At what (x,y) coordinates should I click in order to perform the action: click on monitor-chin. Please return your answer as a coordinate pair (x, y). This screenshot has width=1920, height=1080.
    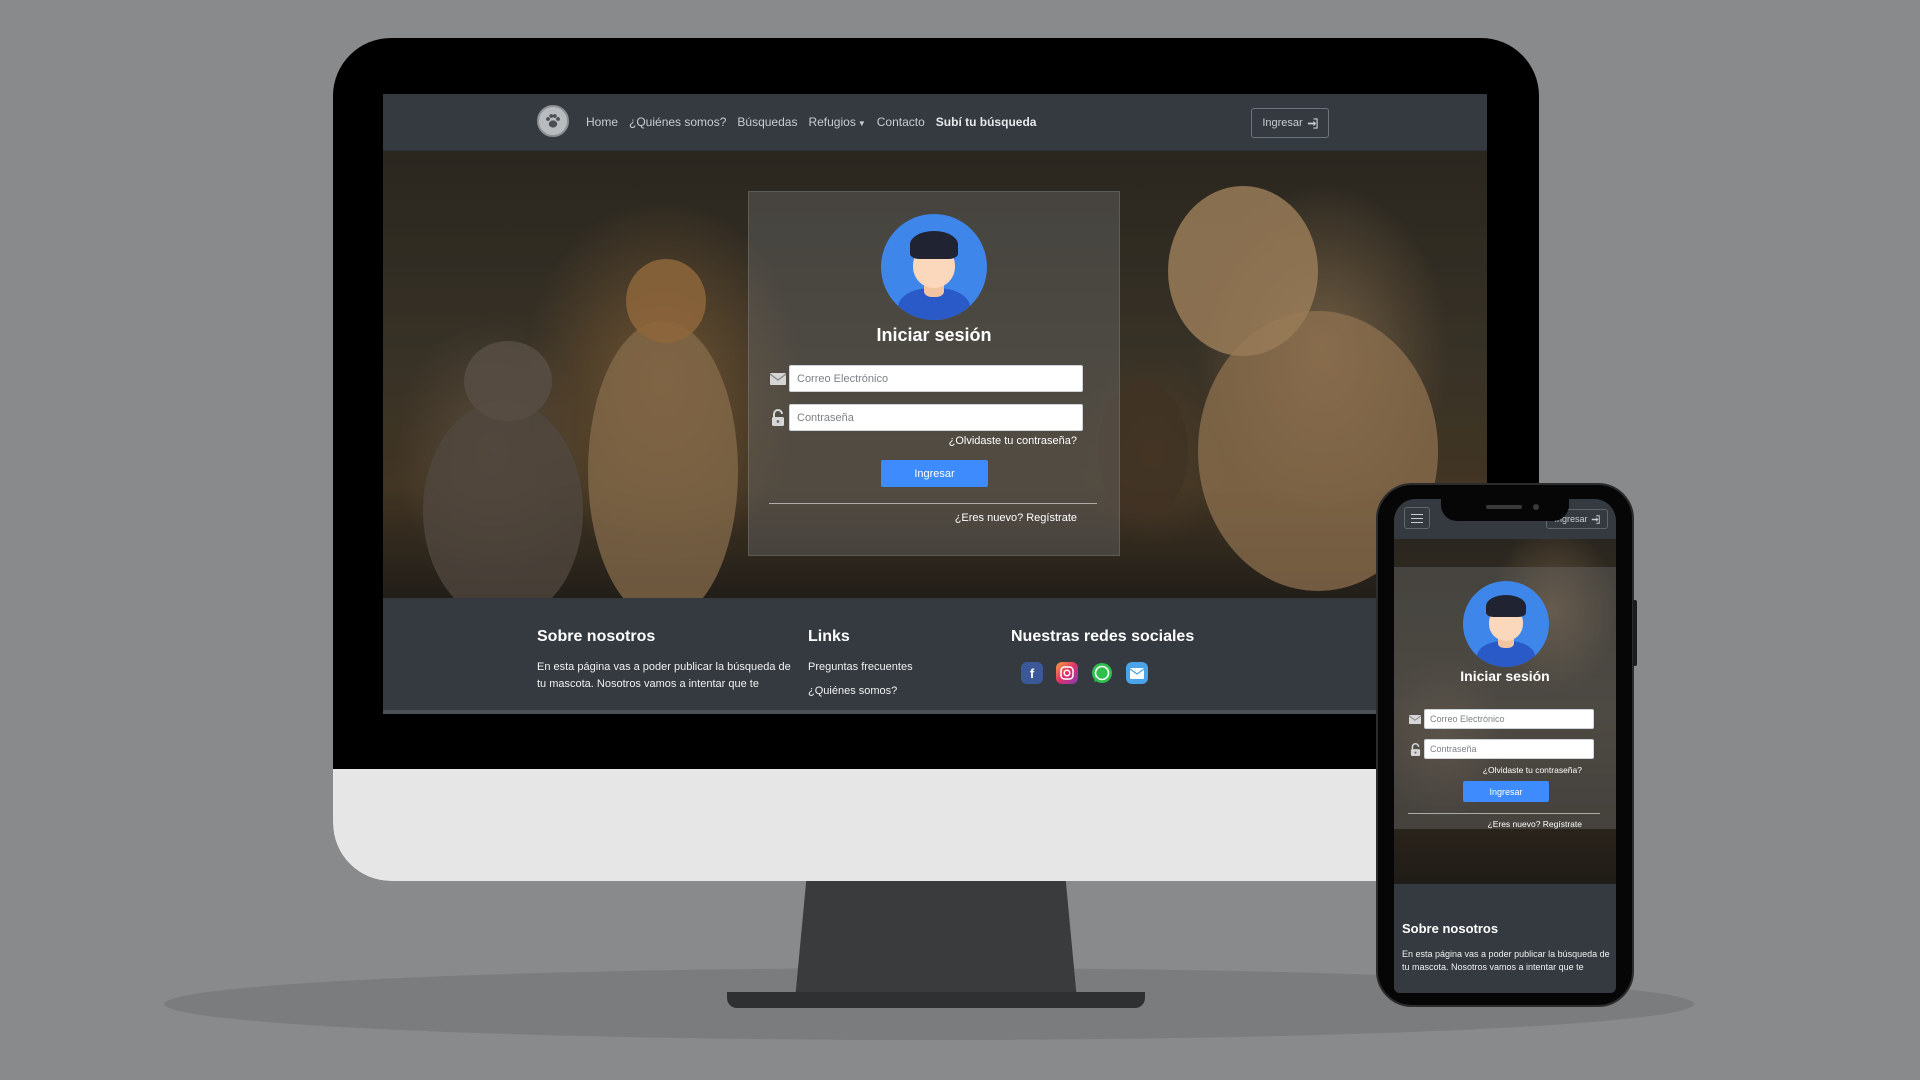
    Looking at the image, I should click on (936, 825).